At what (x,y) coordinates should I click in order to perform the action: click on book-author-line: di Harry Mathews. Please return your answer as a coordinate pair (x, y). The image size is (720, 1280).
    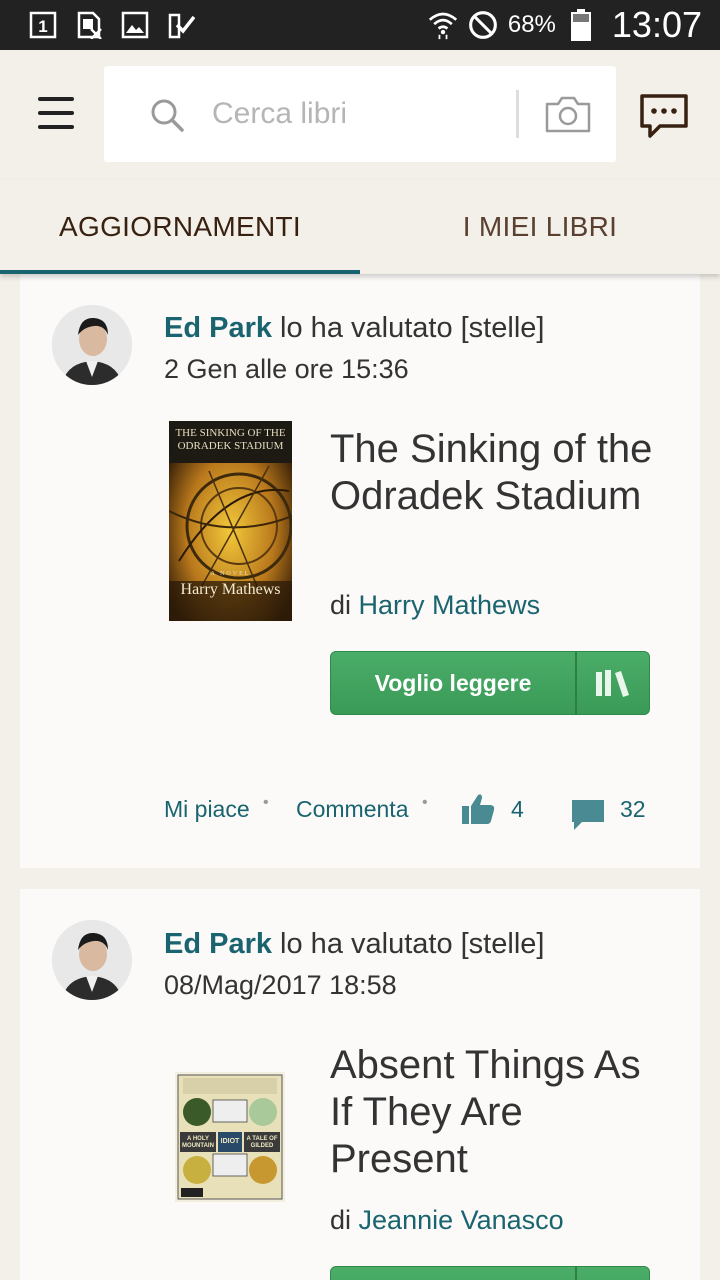
    Looking at the image, I should click on (435, 605).